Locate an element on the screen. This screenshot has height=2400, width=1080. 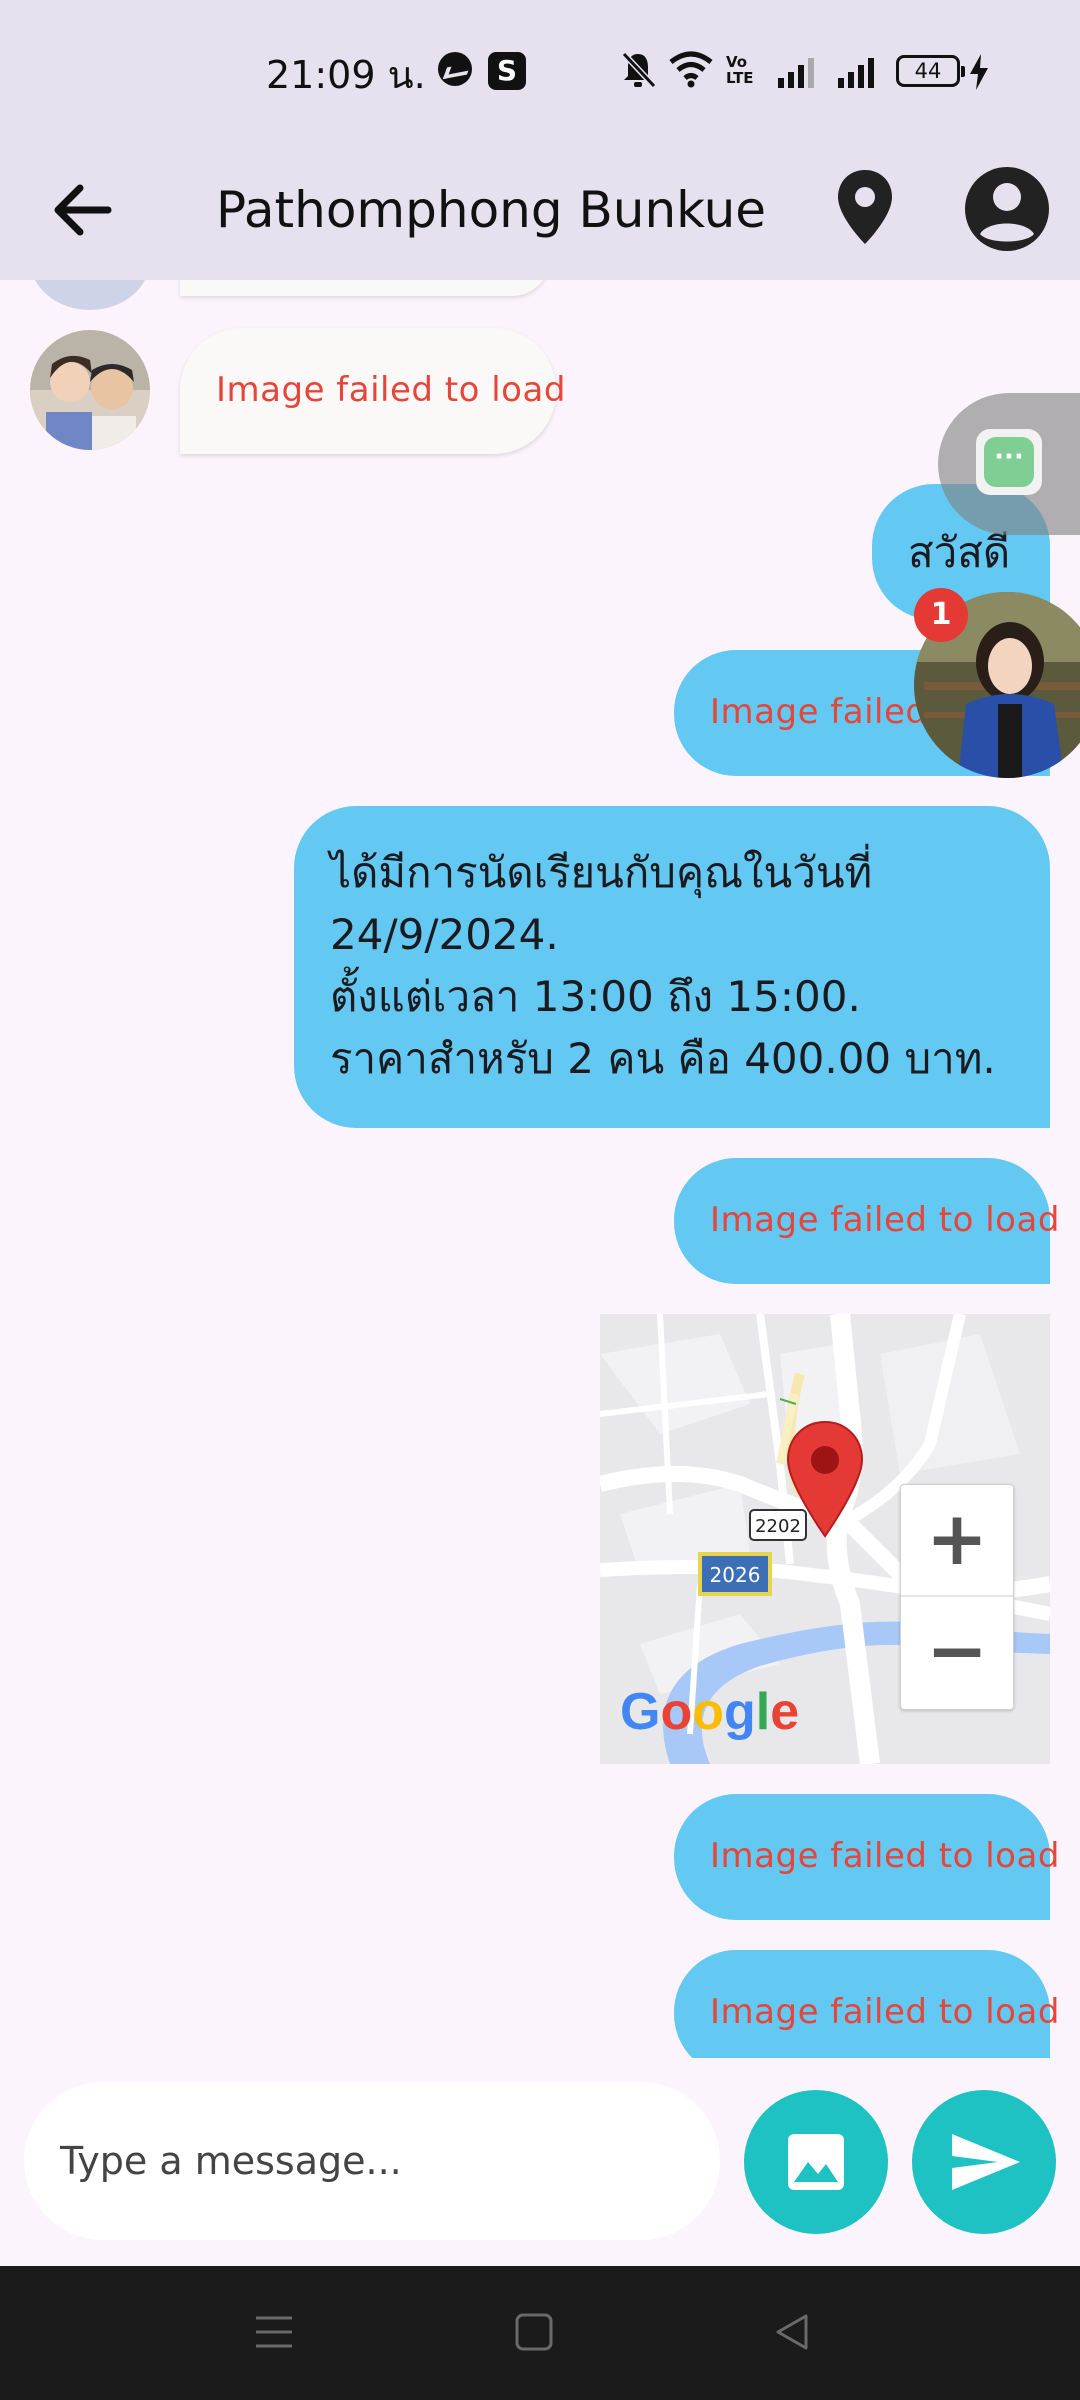
send-button is located at coordinates (984, 2162).